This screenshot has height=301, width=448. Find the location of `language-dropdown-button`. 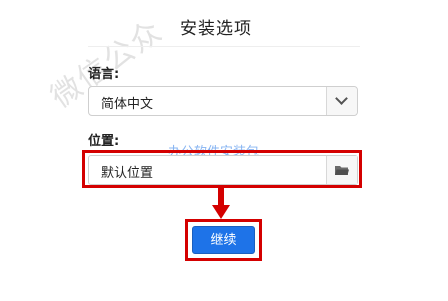

language-dropdown-button is located at coordinates (341, 101).